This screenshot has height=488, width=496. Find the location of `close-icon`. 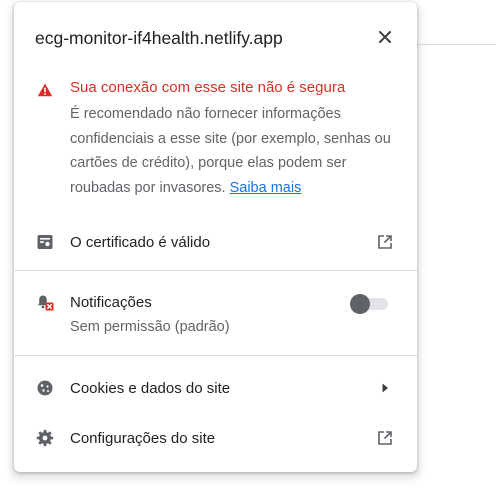

close-icon is located at coordinates (385, 37).